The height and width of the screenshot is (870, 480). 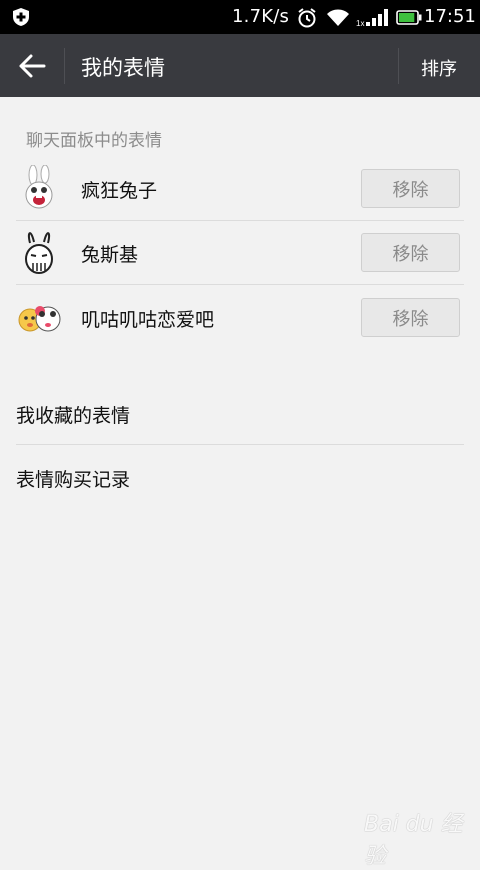 I want to click on sticker-row: 疯狂兔子 移除, so click(x=240, y=189).